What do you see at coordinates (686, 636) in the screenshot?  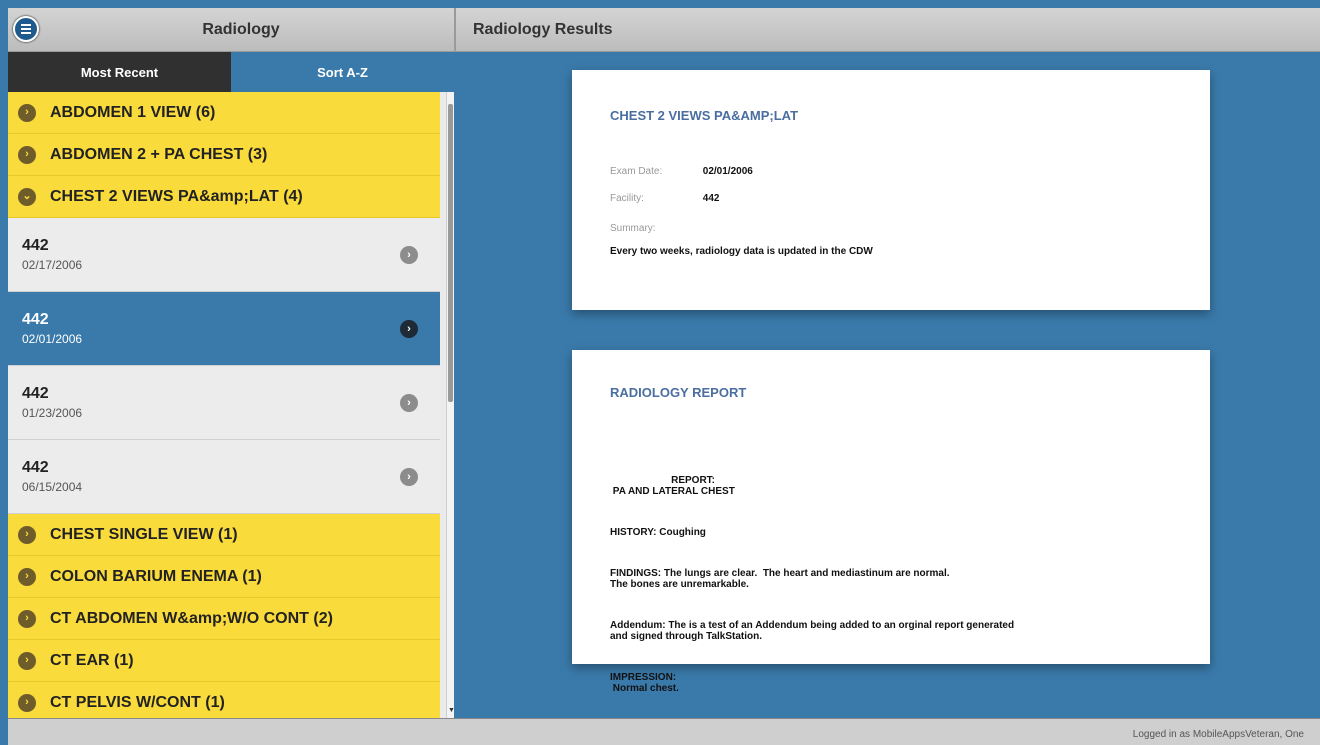 I see `report-addendum-cont: and signed through TalkStation.` at bounding box center [686, 636].